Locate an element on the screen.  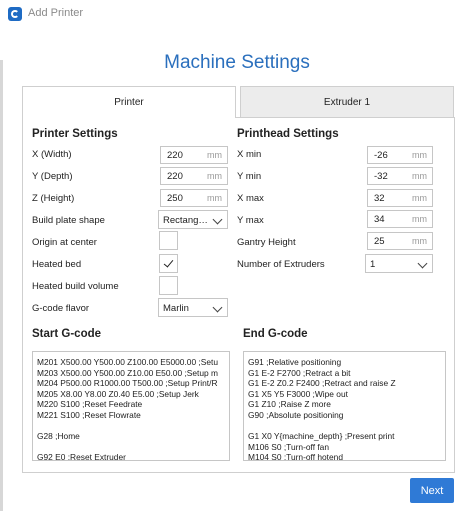
printer-settings-title: Printer Settings is located at coordinates (75, 134).